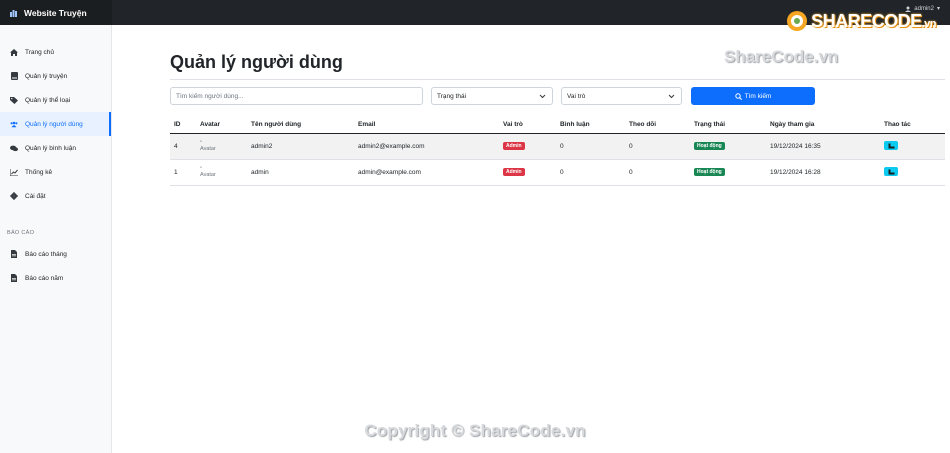 The image size is (950, 453). What do you see at coordinates (300, 125) in the screenshot?
I see `col-username: Tên người dùng` at bounding box center [300, 125].